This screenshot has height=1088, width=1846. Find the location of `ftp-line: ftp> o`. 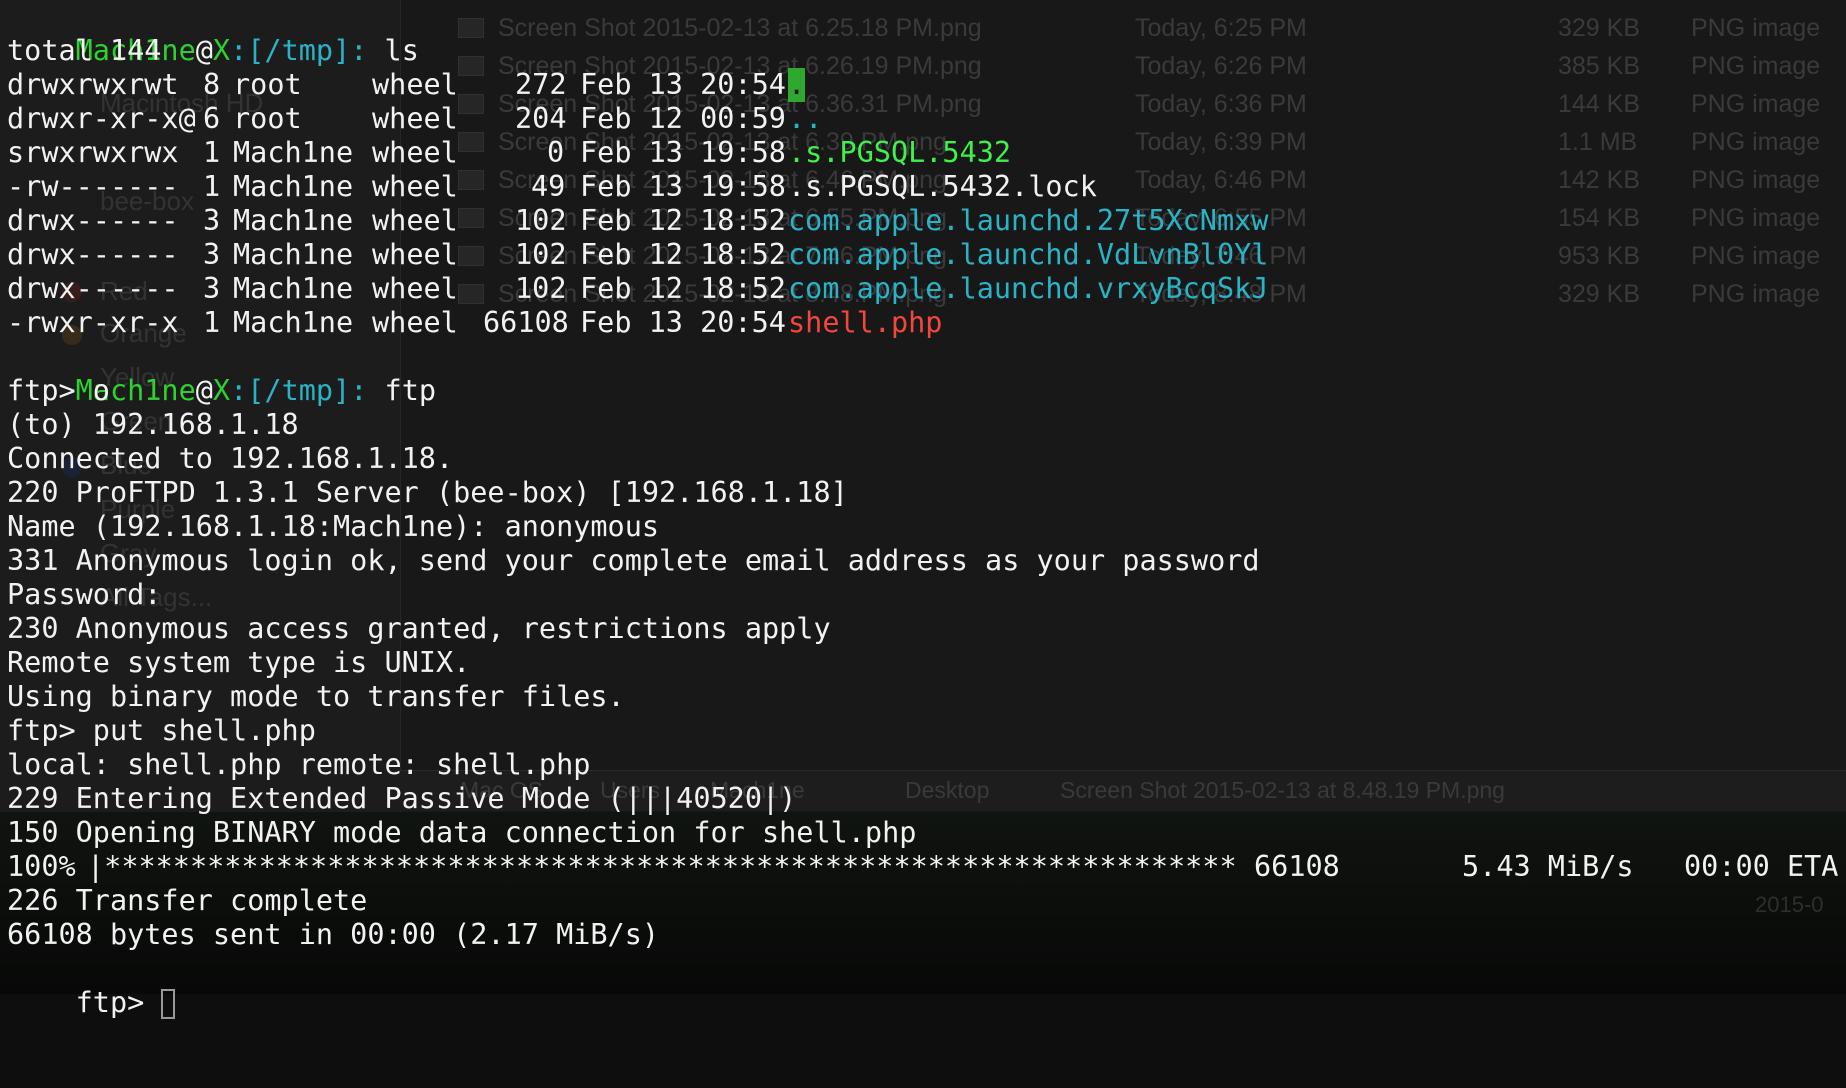

ftp-line: ftp> o is located at coordinates (58, 390).